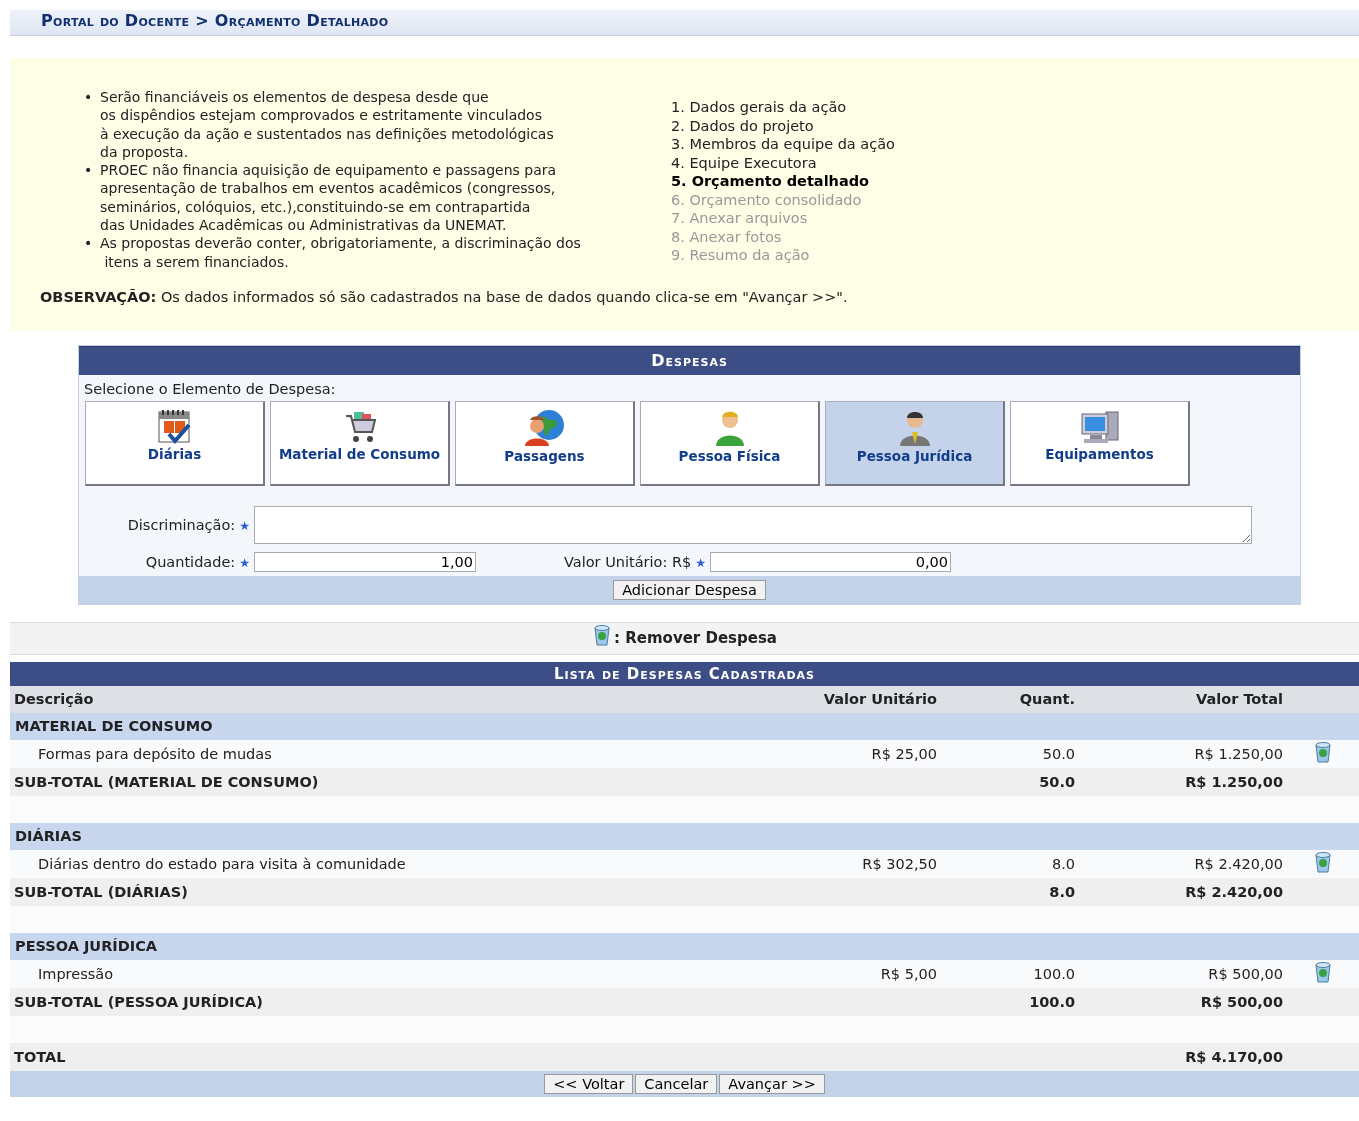 The width and height of the screenshot is (1359, 1121). Describe the element at coordinates (175, 443) in the screenshot. I see `expense-type-button: Diárias` at that location.